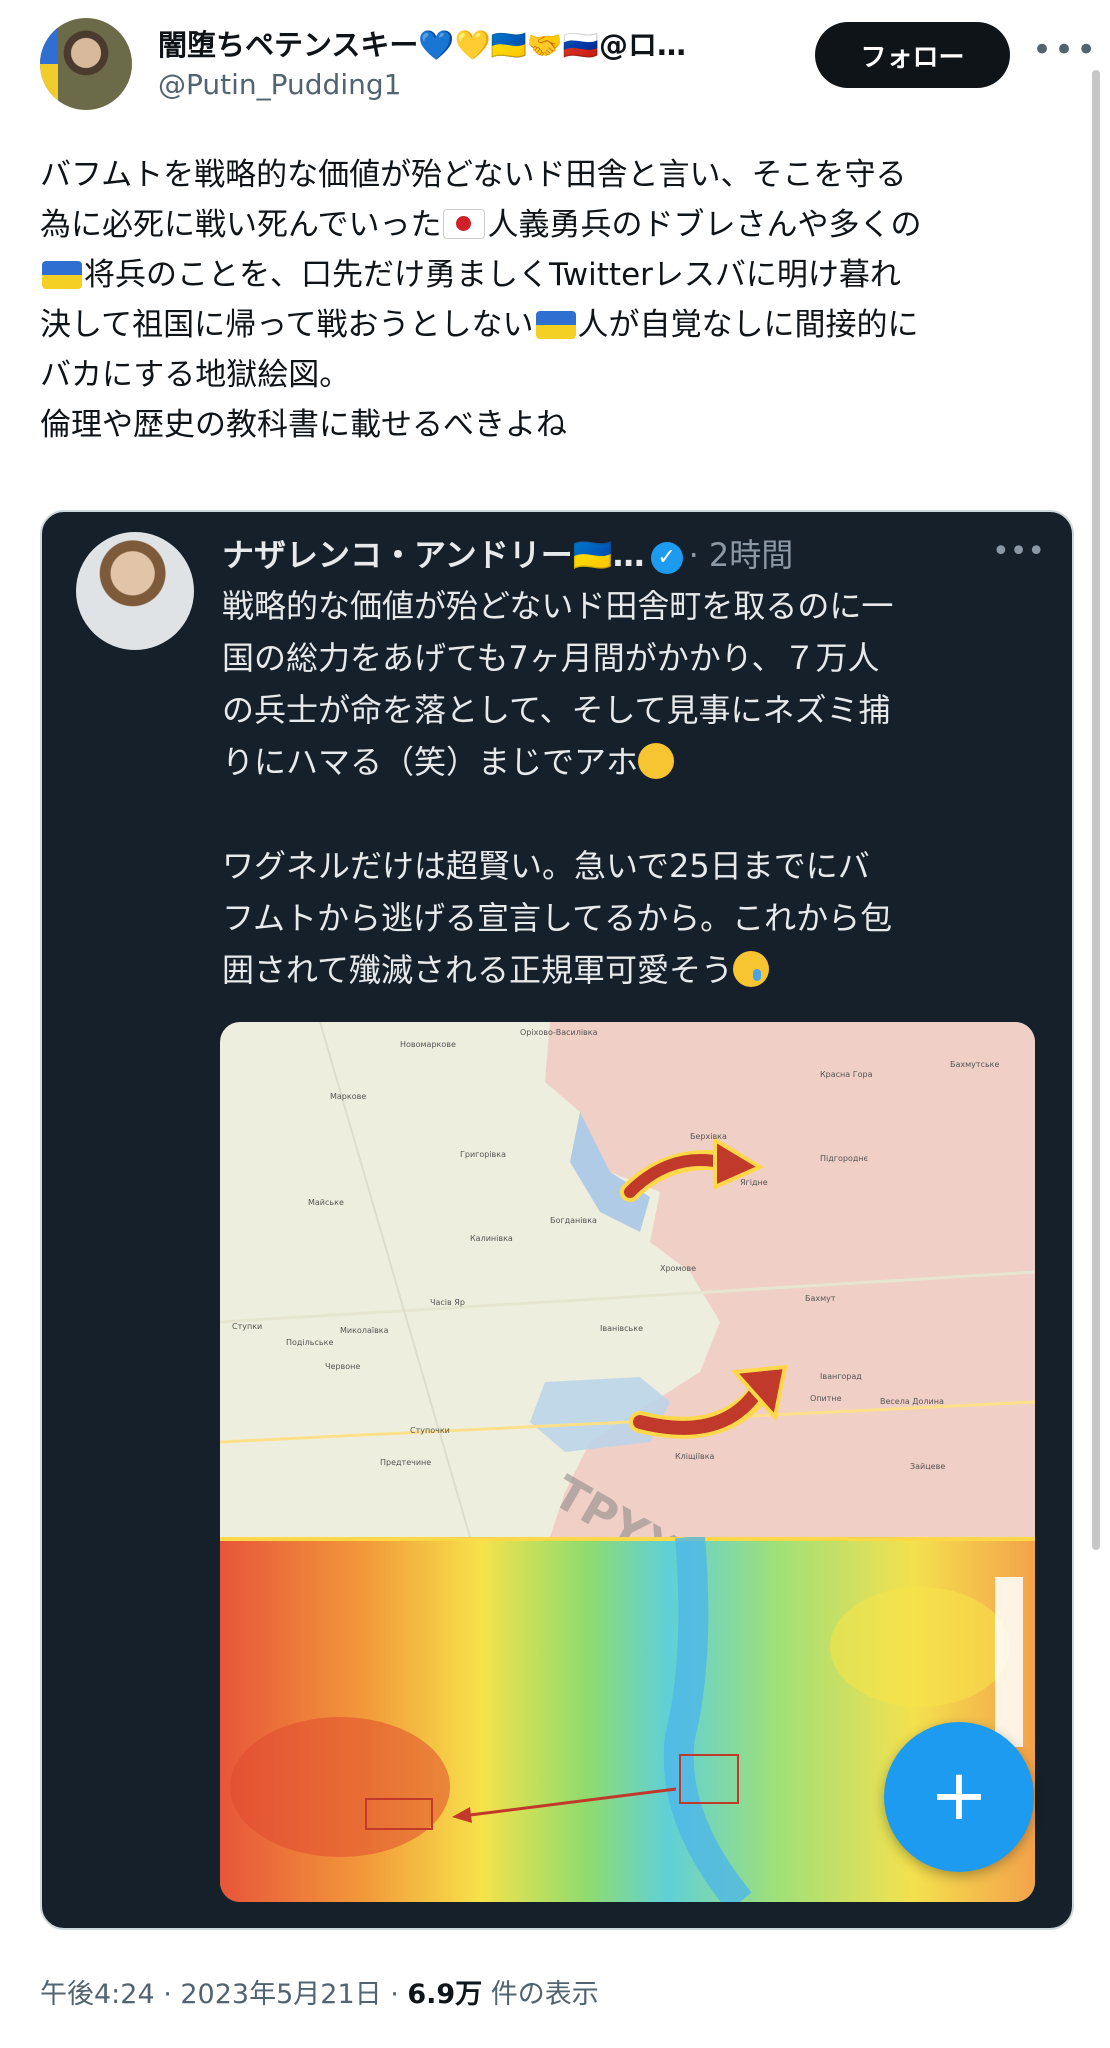  Describe the element at coordinates (912, 1401) in the screenshot. I see `map-label: Весела Долина` at that location.